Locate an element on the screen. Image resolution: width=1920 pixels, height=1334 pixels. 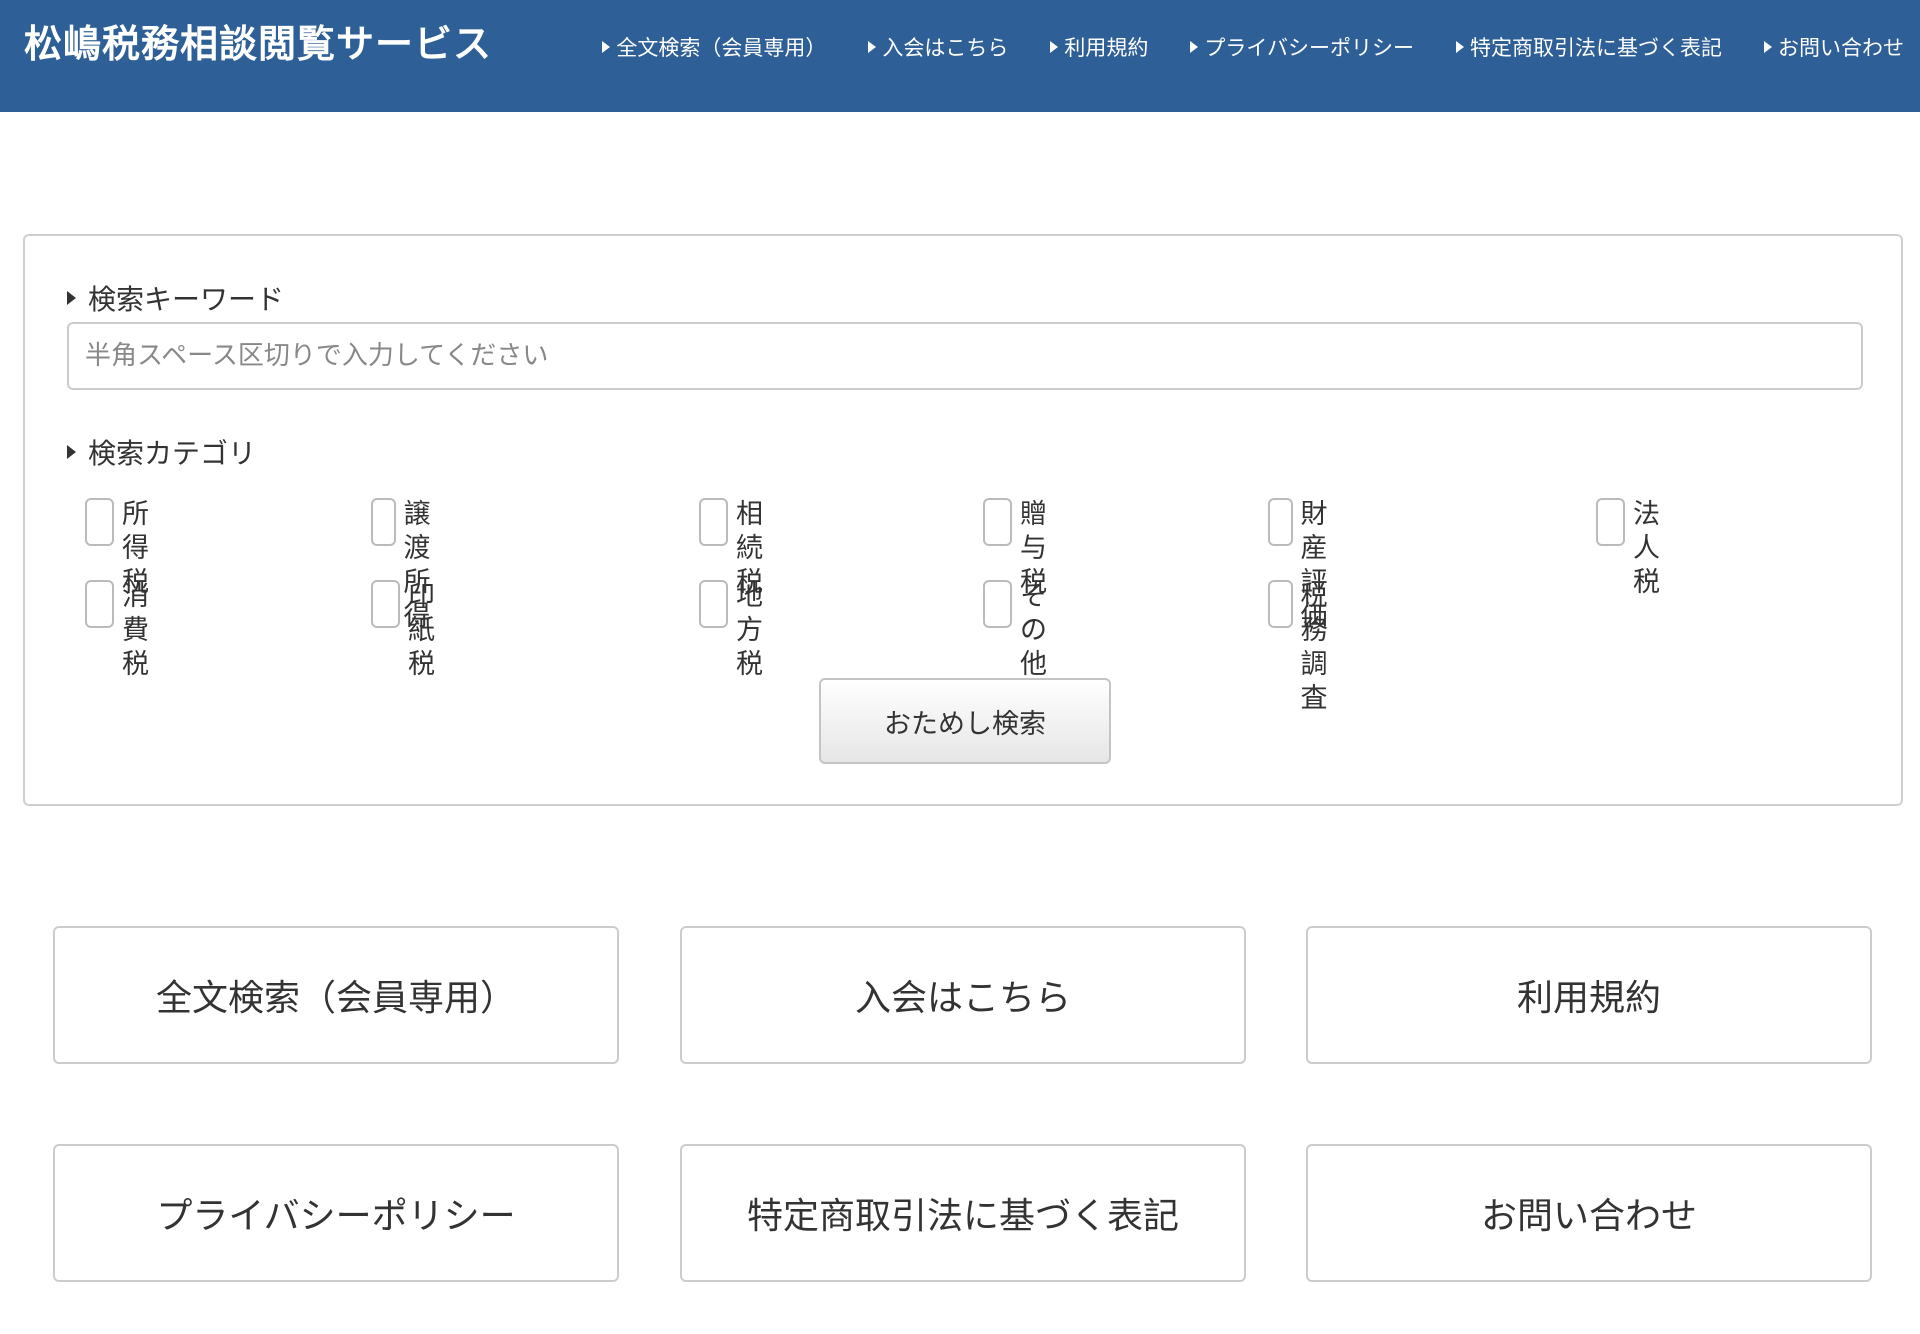
category-label: 法人税 is located at coordinates (1646, 548).